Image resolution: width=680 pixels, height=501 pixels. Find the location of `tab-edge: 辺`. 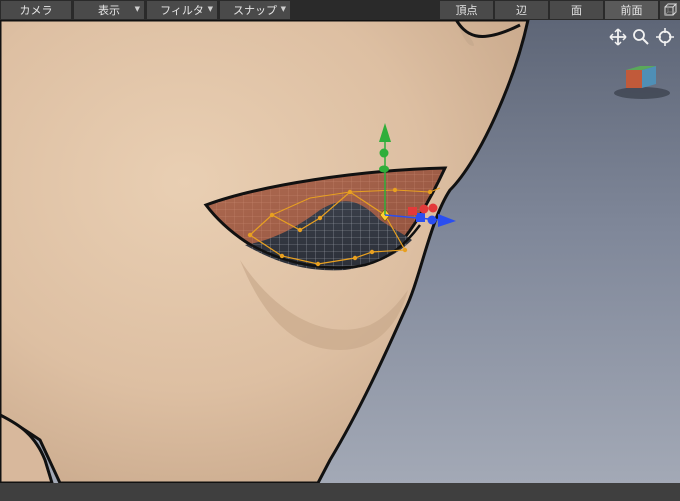

tab-edge: 辺 is located at coordinates (521, 10).